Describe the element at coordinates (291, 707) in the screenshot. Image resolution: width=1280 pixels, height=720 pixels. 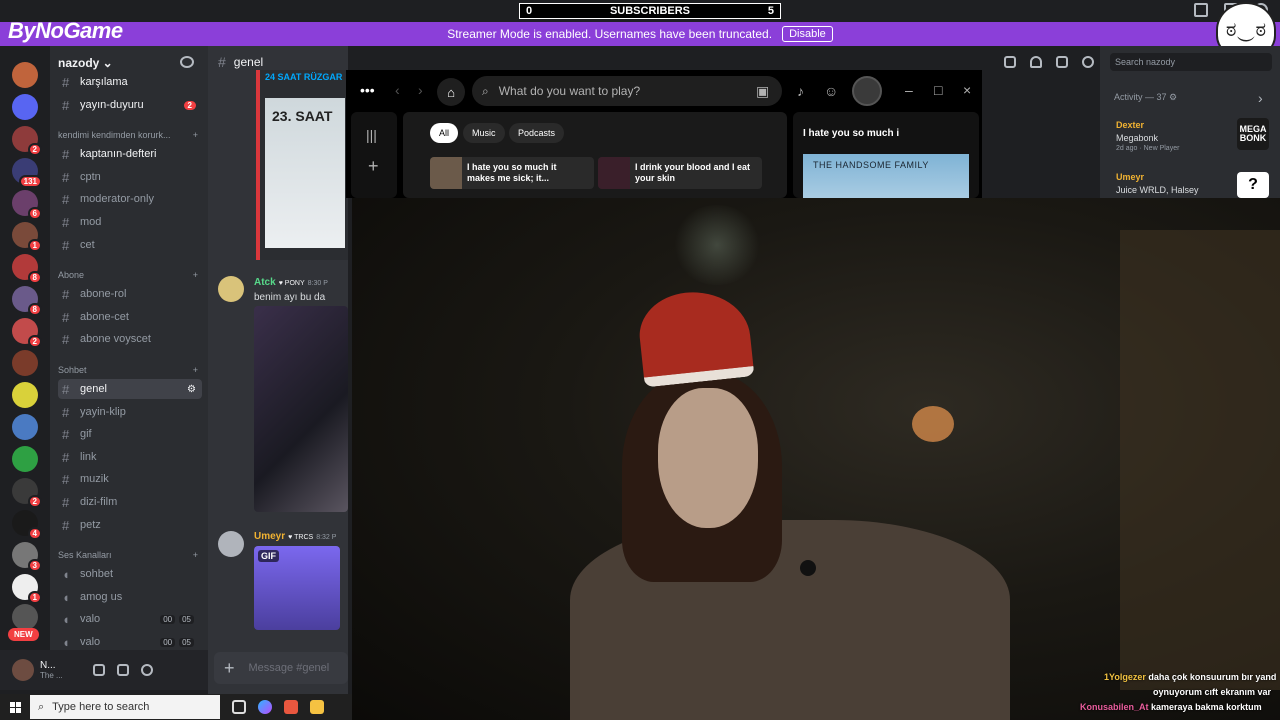
I see `store-icon` at that location.